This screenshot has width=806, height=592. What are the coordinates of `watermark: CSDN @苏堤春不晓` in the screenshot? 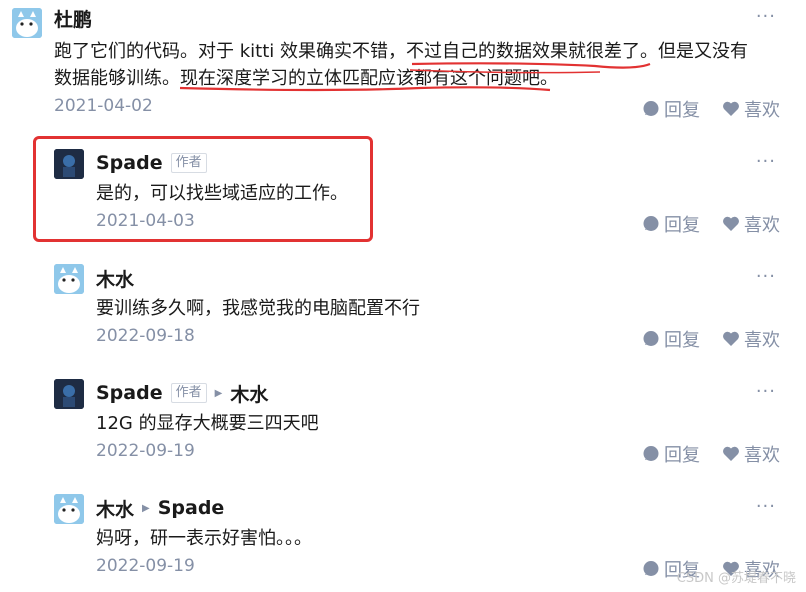 It's located at (736, 578).